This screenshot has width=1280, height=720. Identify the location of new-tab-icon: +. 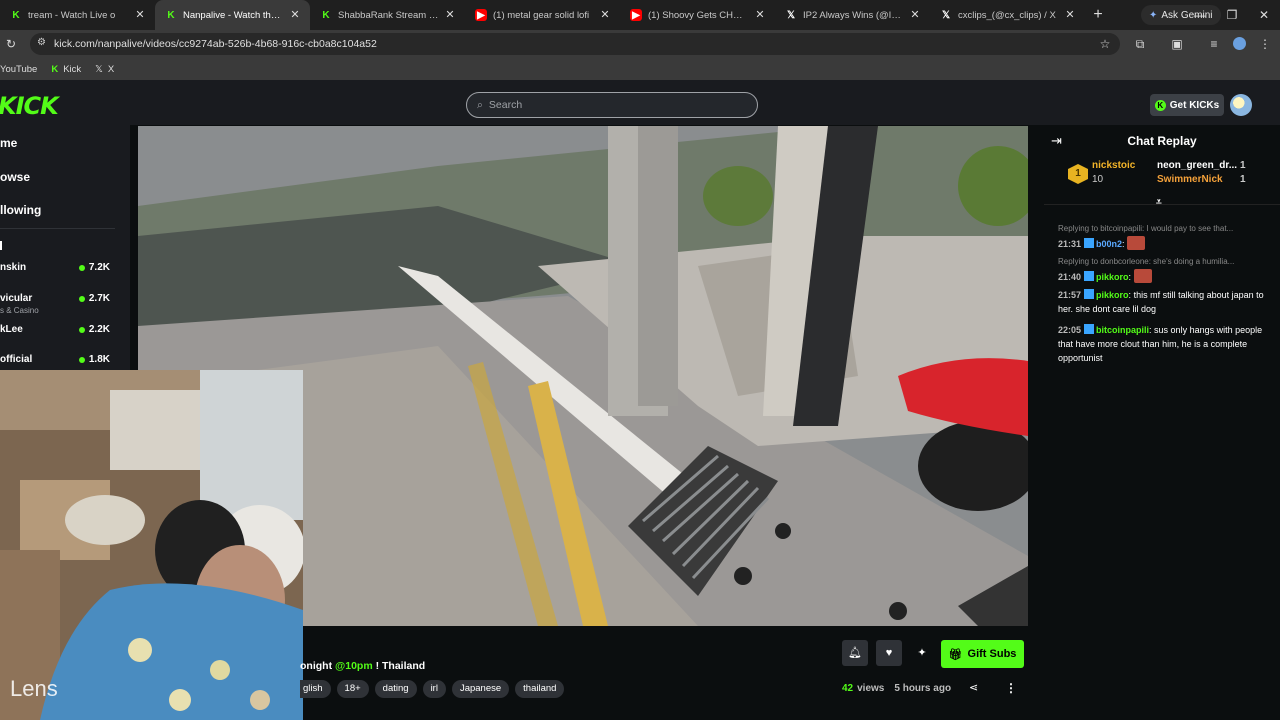
(1098, 15).